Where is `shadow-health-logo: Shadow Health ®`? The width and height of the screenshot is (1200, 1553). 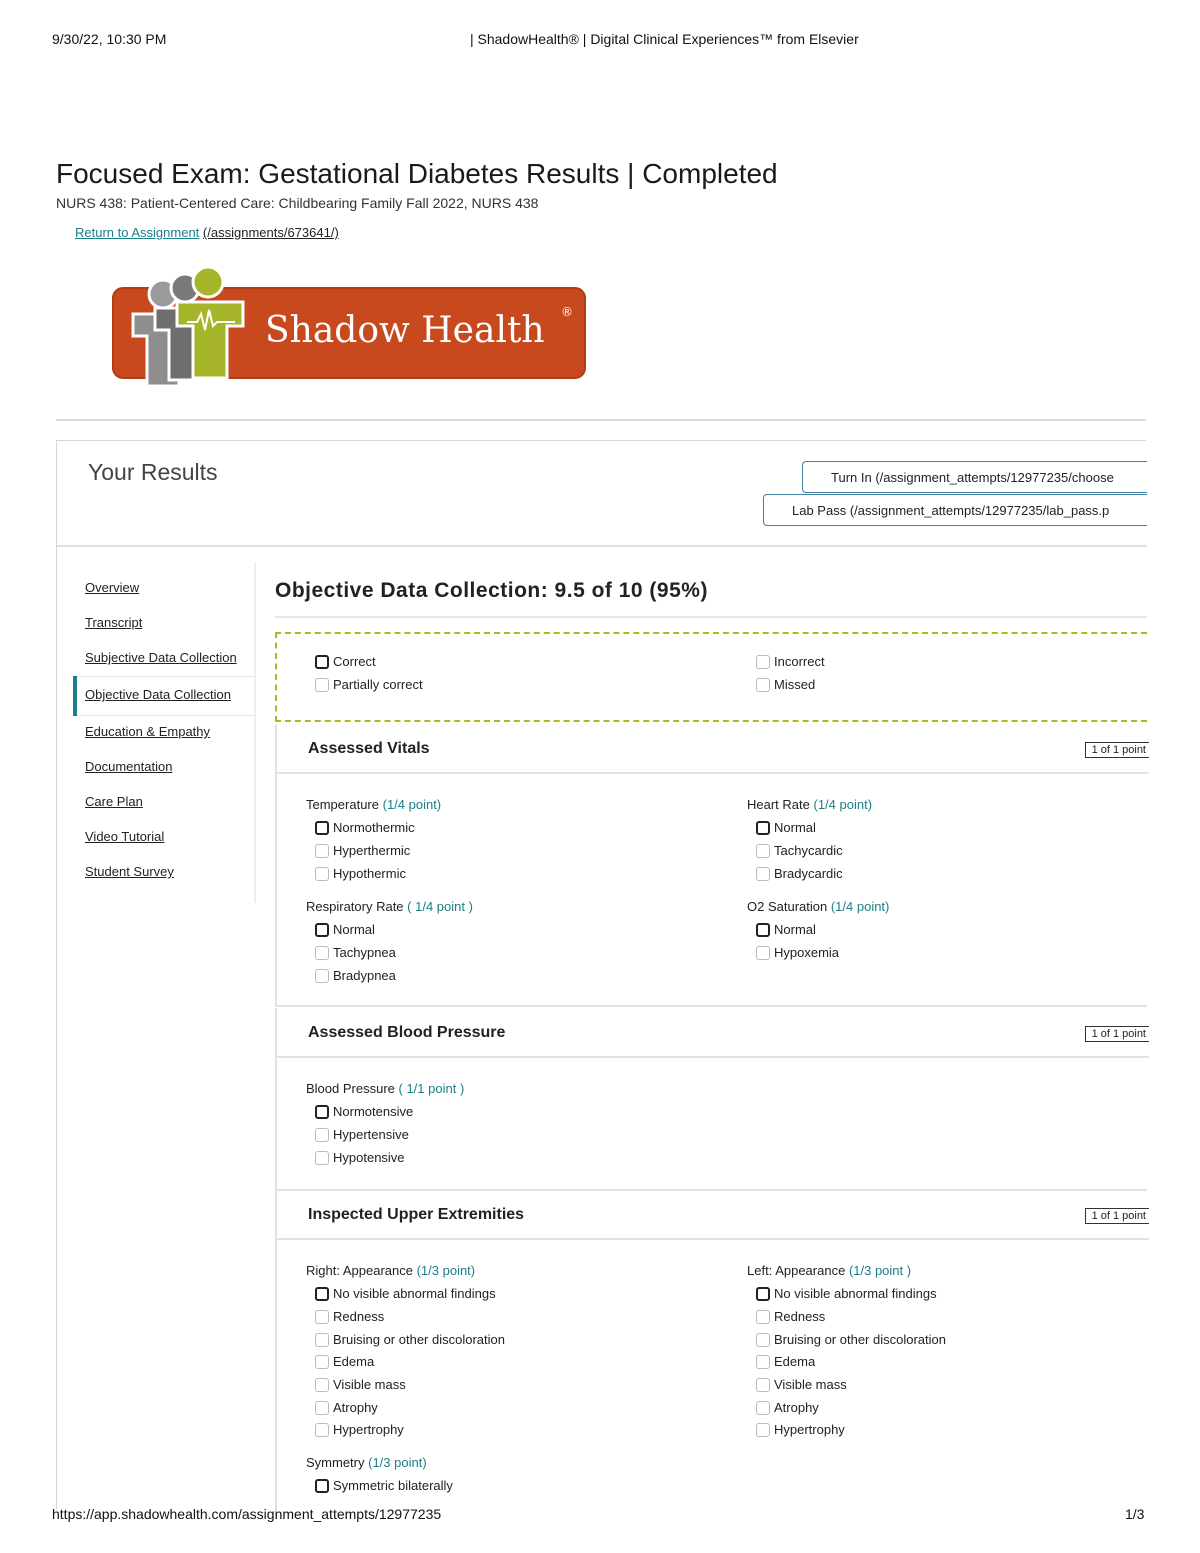
shadow-health-logo: Shadow Health ® is located at coordinates (349, 326).